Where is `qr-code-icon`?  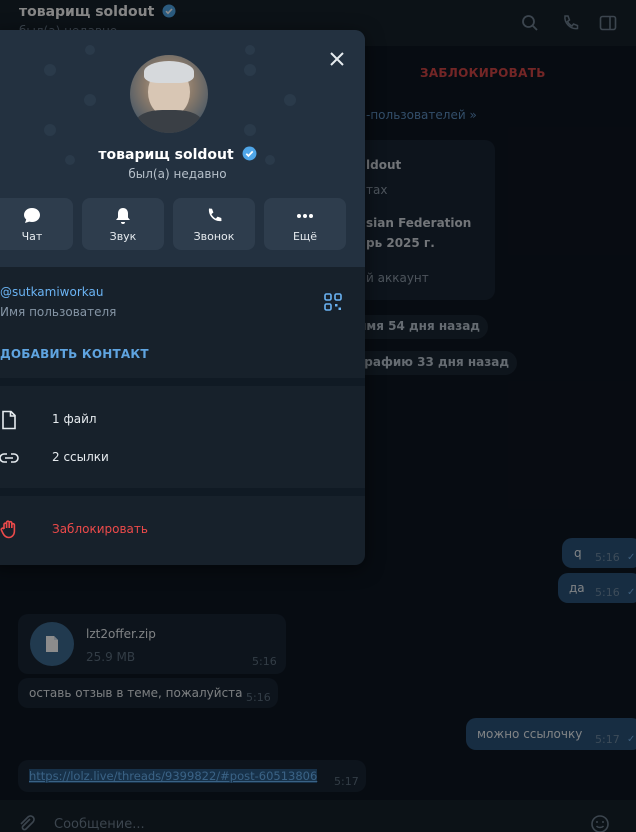
qr-code-icon is located at coordinates (333, 302).